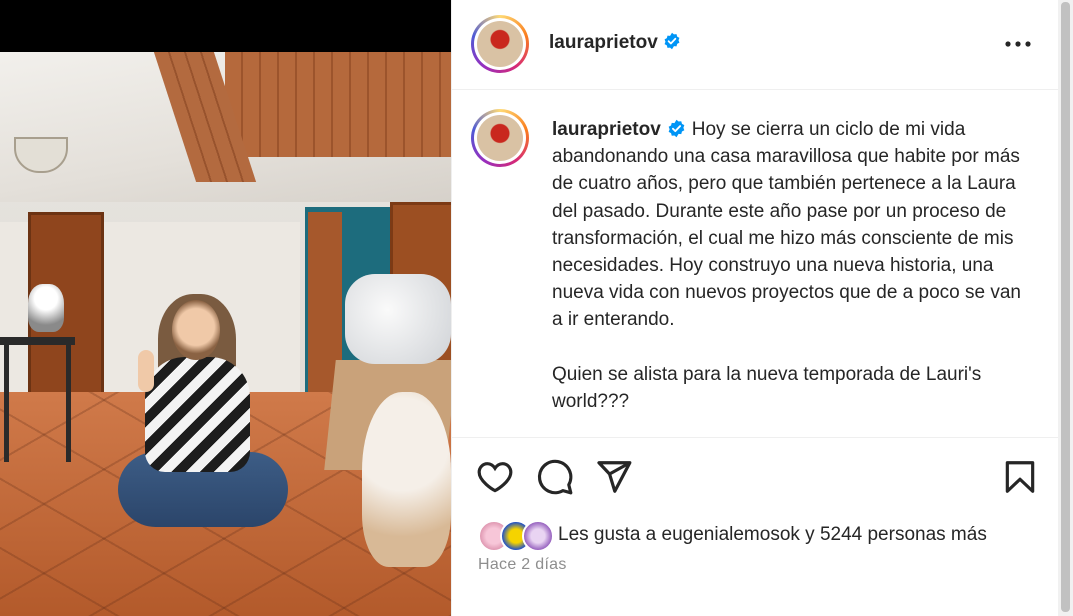 This screenshot has height=616, width=1073. Describe the element at coordinates (538, 536) in the screenshot. I see `liker-avatar` at that location.